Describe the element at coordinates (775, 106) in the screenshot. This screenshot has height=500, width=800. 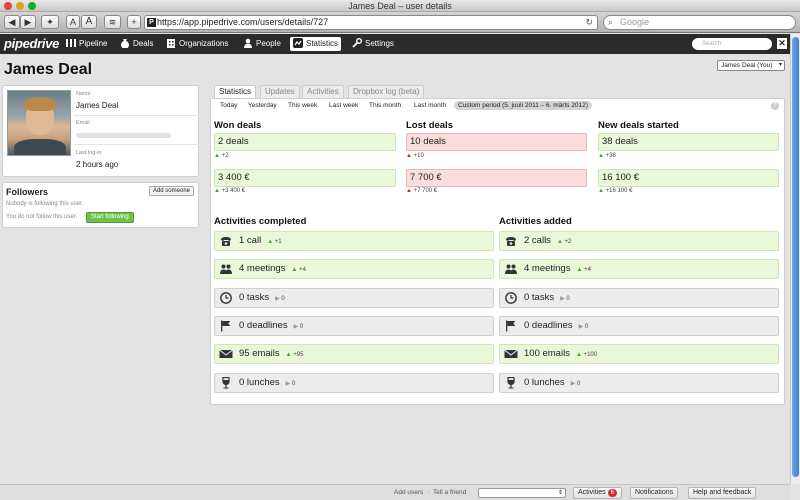
I see `help-icon: ?` at that location.